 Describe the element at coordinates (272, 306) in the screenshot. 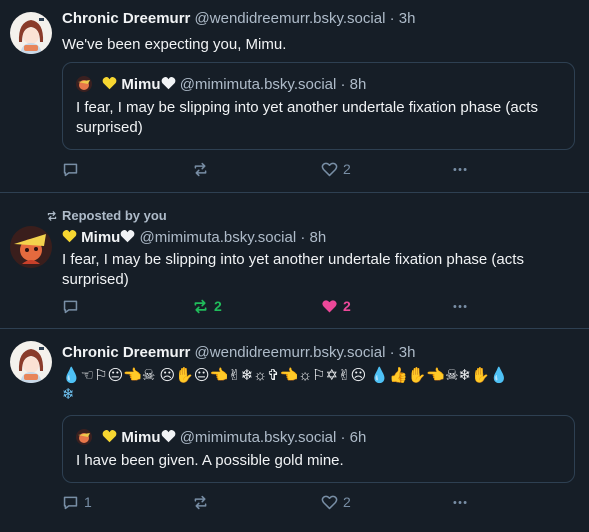

I see `post-actions: 2 2` at that location.